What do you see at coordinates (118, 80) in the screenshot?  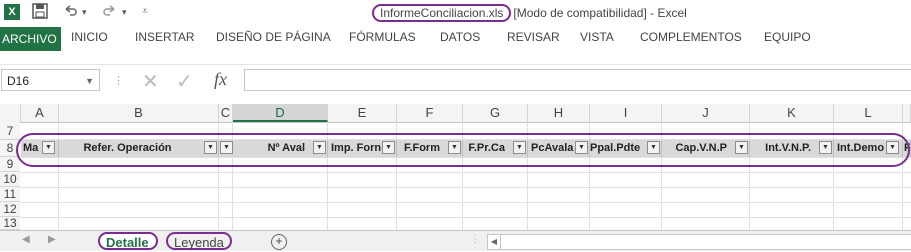 I see `resize-handle-icon: ⋮` at bounding box center [118, 80].